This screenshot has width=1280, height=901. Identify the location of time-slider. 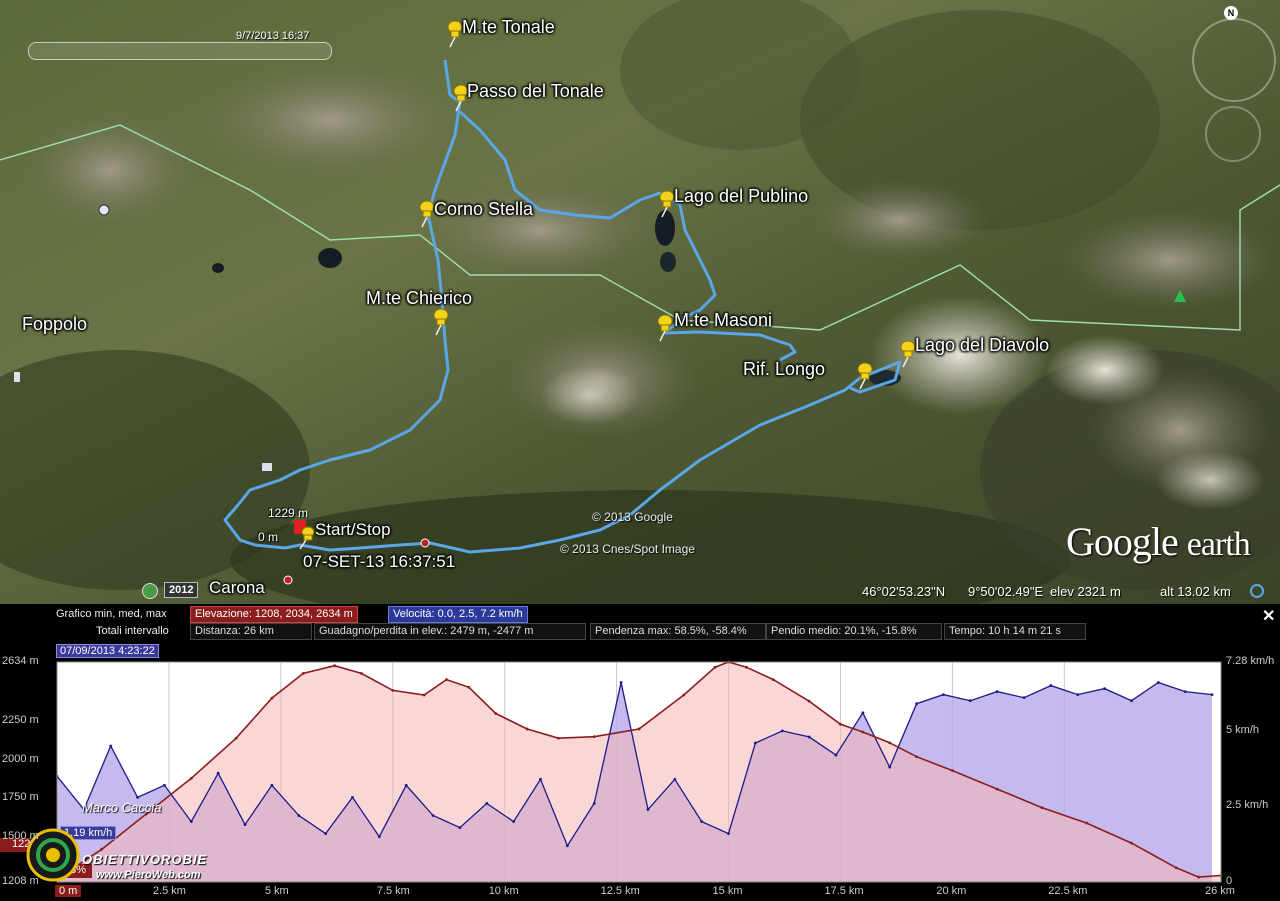
(180, 51).